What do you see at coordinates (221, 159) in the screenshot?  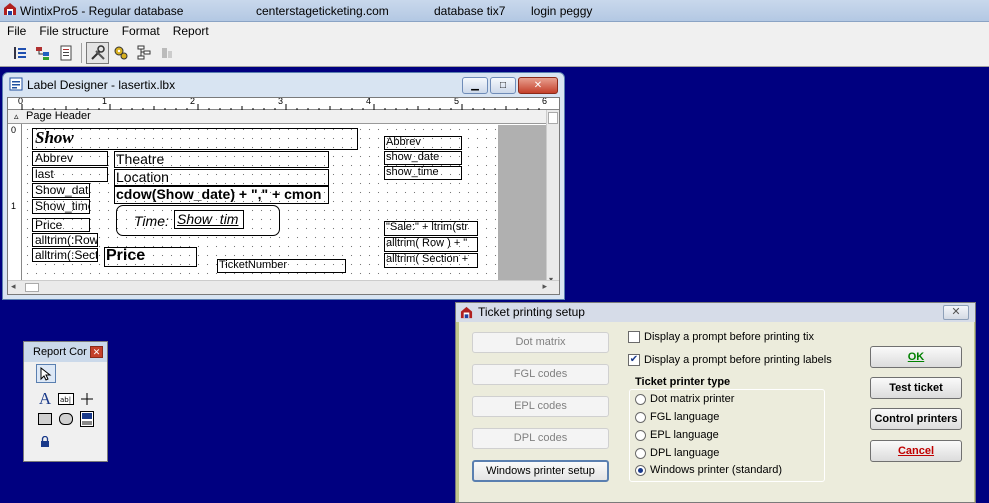 I see `field-theatre: Theatre` at bounding box center [221, 159].